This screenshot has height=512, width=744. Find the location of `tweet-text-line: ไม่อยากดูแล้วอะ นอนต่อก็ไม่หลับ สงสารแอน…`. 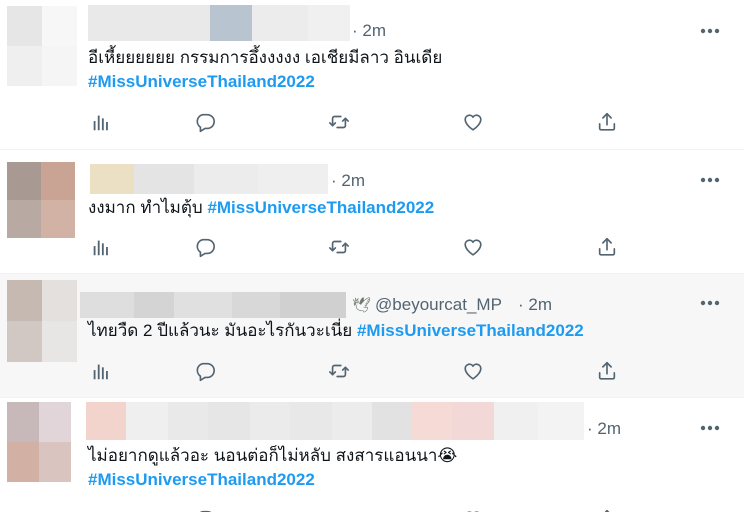

tweet-text-line: ไม่อยากดูแล้วอะ นอนต่อก็ไม่หลับ สงสารแอน… is located at coordinates (273, 455).